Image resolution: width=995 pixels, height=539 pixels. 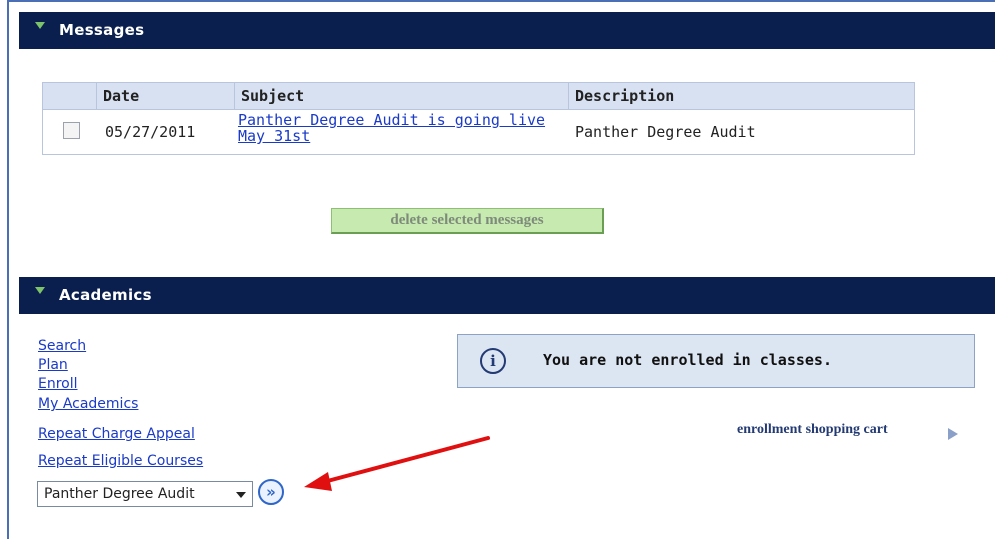 What do you see at coordinates (105, 295) in the screenshot?
I see `academics-title: Academics` at bounding box center [105, 295].